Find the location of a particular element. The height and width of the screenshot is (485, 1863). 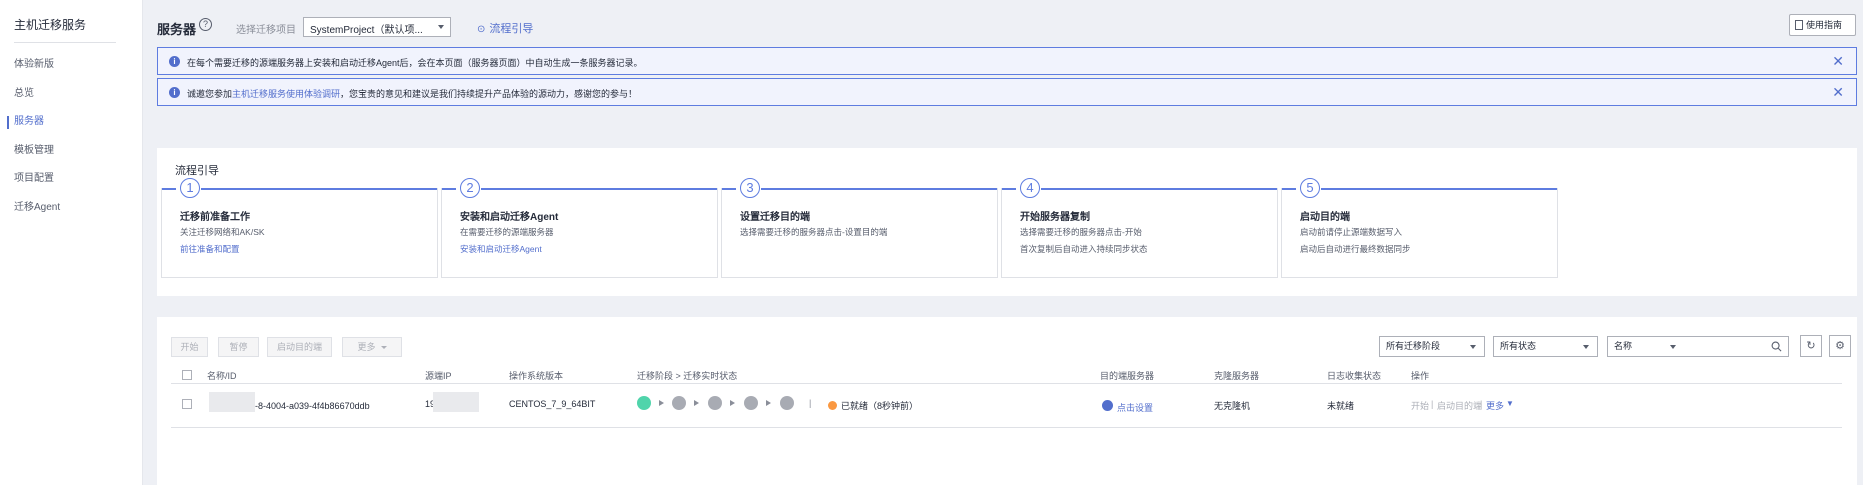

redacted-ip is located at coordinates (456, 402).